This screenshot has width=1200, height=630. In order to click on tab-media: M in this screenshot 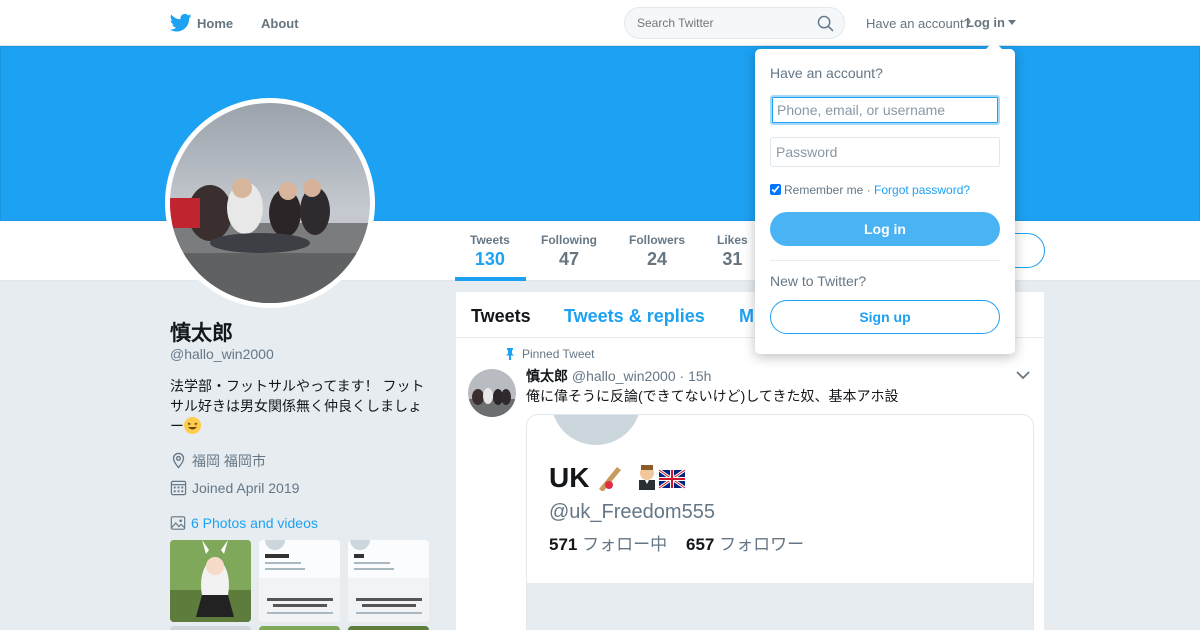, I will do `click(746, 316)`.